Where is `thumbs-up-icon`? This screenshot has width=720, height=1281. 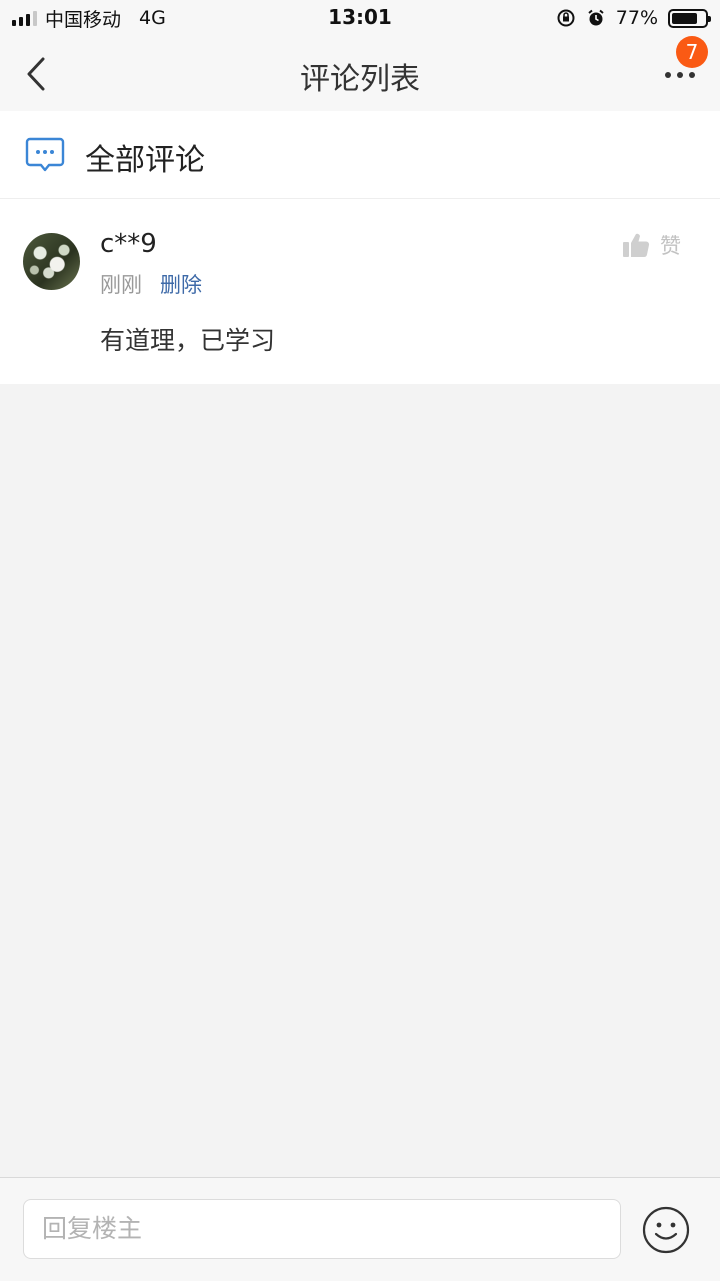
thumbs-up-icon is located at coordinates (636, 245).